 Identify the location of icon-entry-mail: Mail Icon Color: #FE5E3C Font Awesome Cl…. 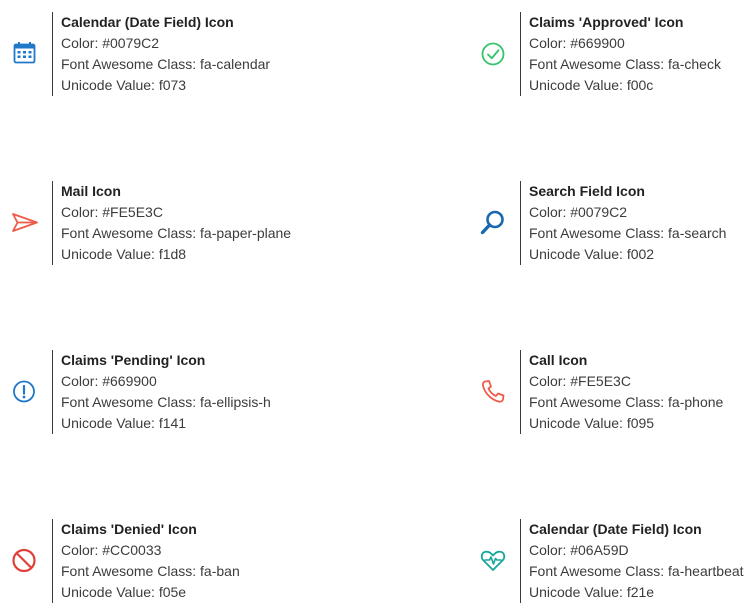
(150, 223).